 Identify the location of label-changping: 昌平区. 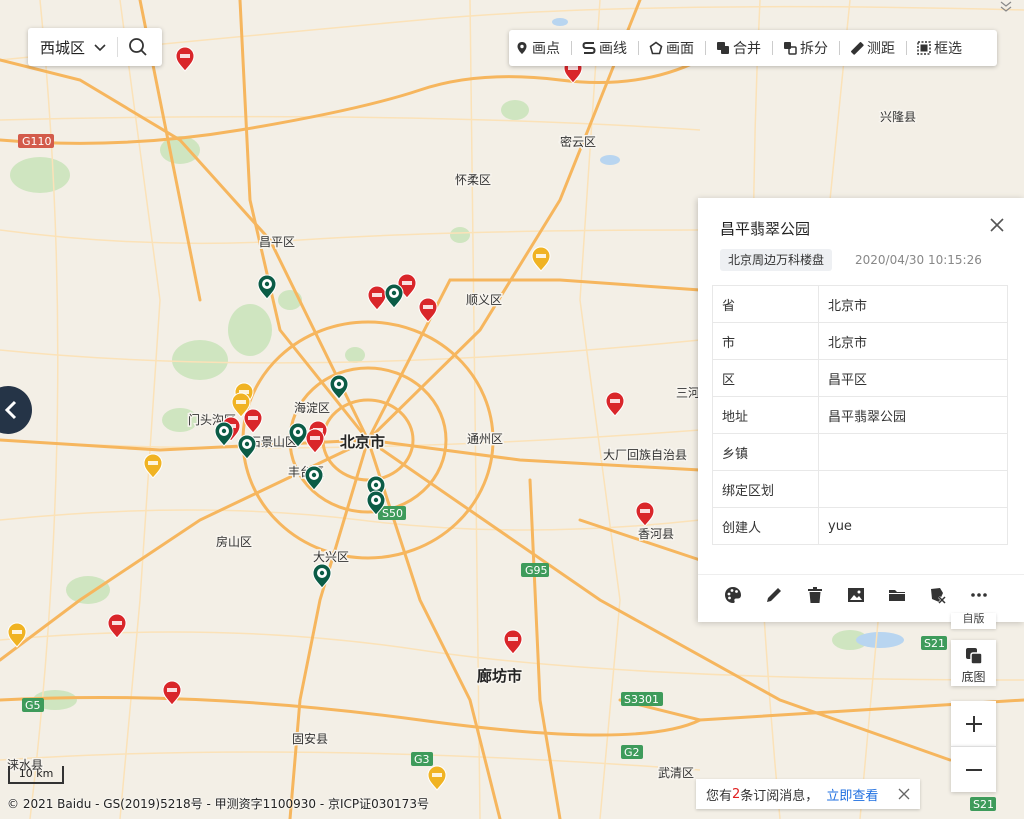
(277, 242).